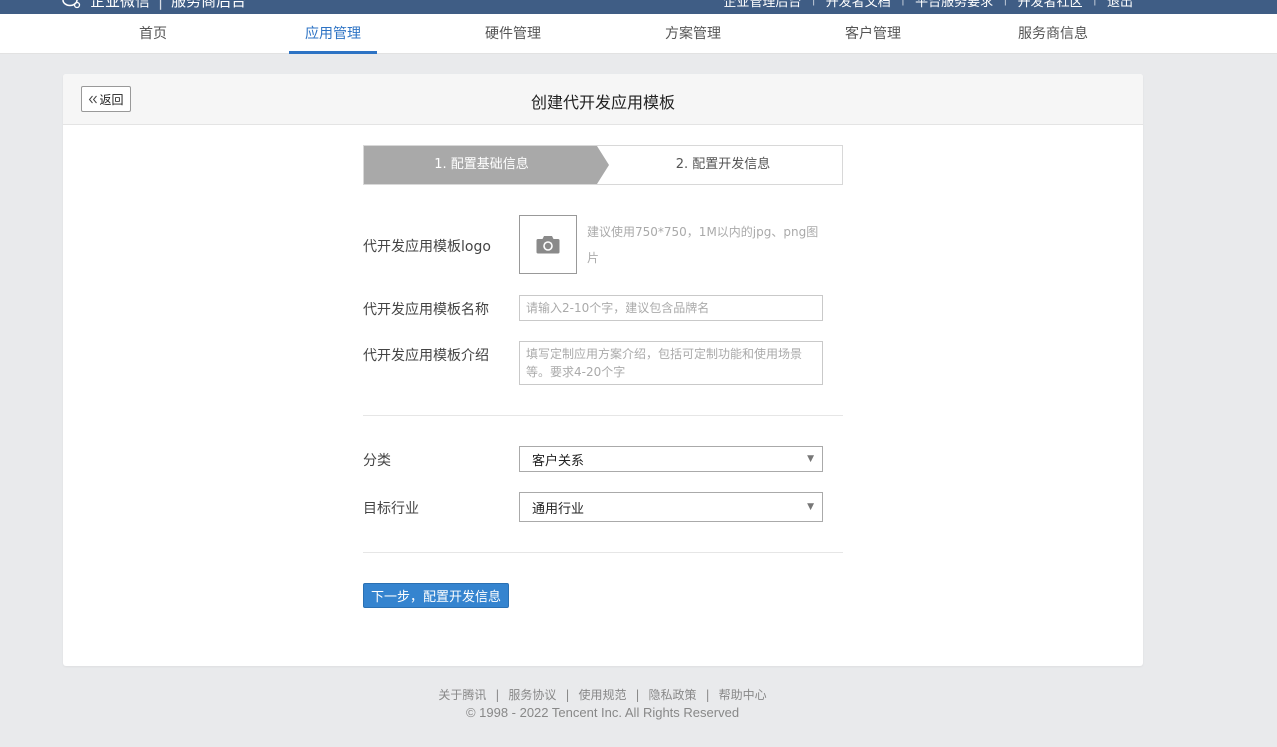 The height and width of the screenshot is (747, 1277). I want to click on category-value: 客户关系, so click(558, 461).